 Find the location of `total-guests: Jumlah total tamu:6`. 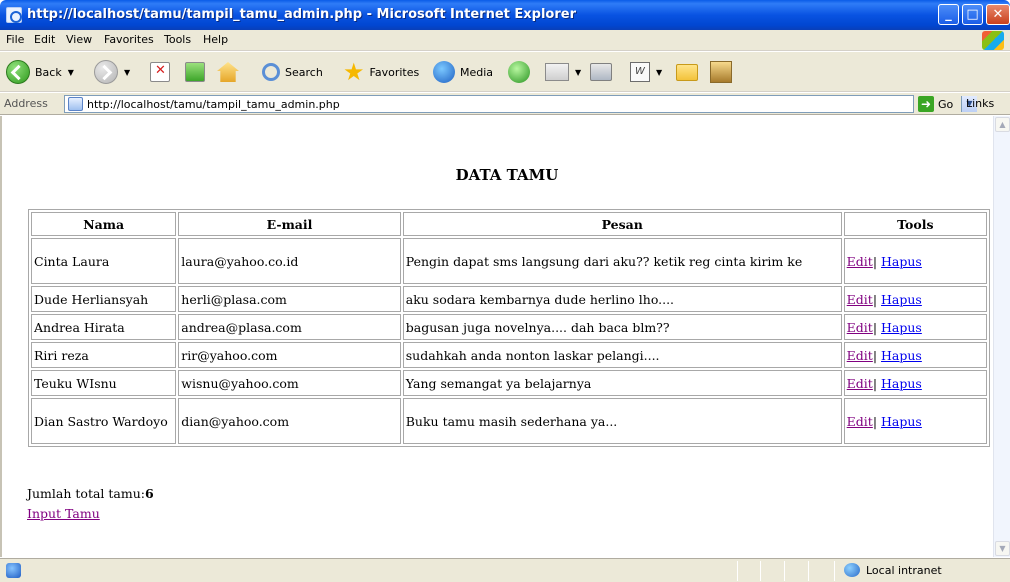

total-guests: Jumlah total tamu:6 is located at coordinates (90, 493).